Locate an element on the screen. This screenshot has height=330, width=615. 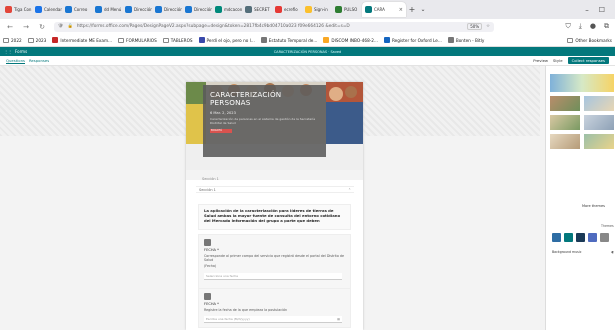
tab-8: SECRET is located at coordinates (257, 9).